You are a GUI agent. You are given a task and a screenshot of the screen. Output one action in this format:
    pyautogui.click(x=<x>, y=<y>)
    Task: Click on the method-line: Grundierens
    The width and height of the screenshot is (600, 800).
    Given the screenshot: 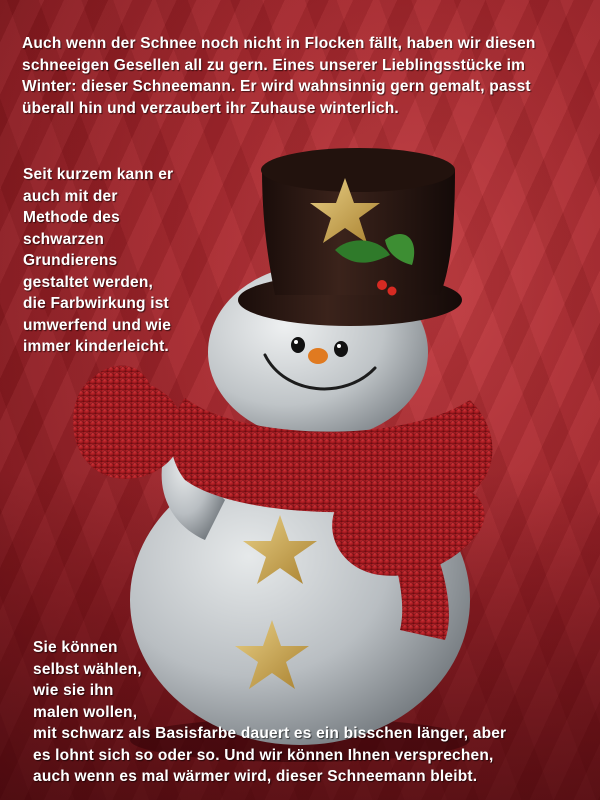 What is the action you would take?
    pyautogui.click(x=70, y=260)
    